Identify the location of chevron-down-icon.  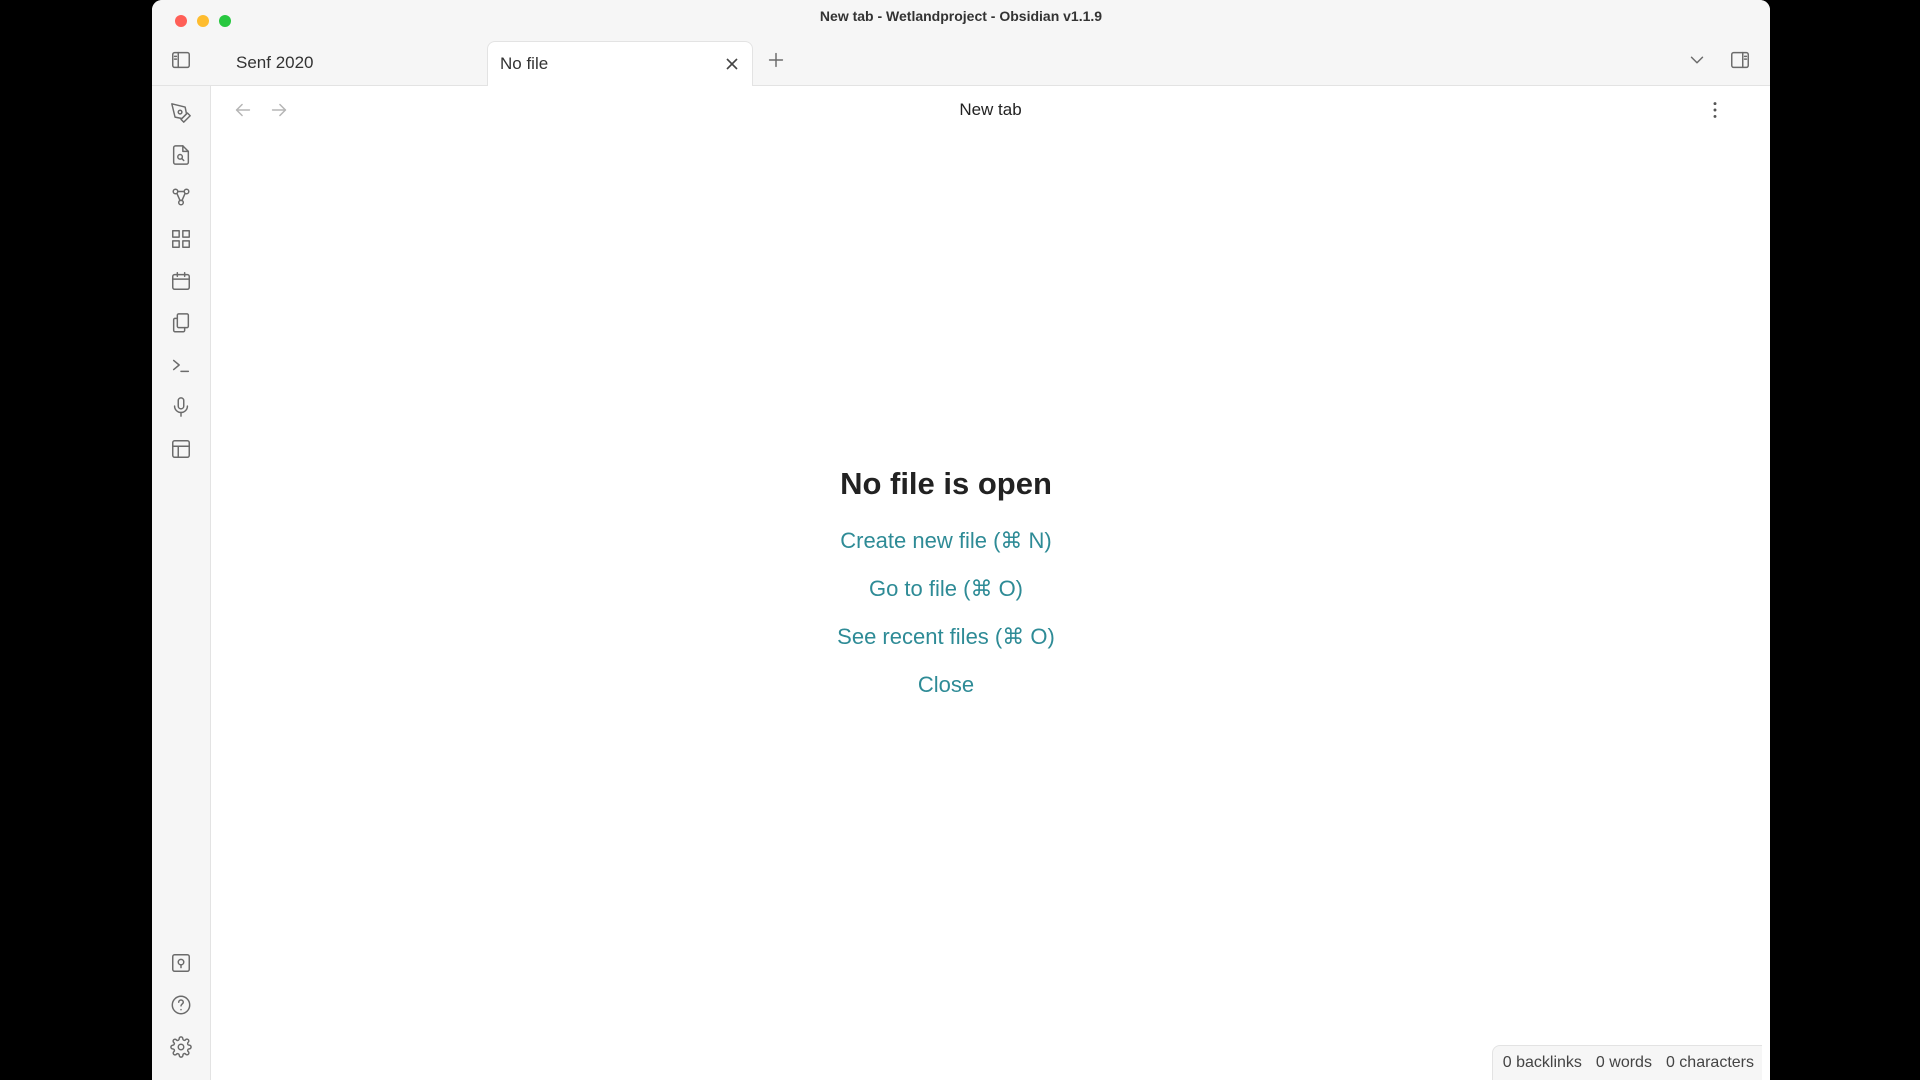
(1697, 60).